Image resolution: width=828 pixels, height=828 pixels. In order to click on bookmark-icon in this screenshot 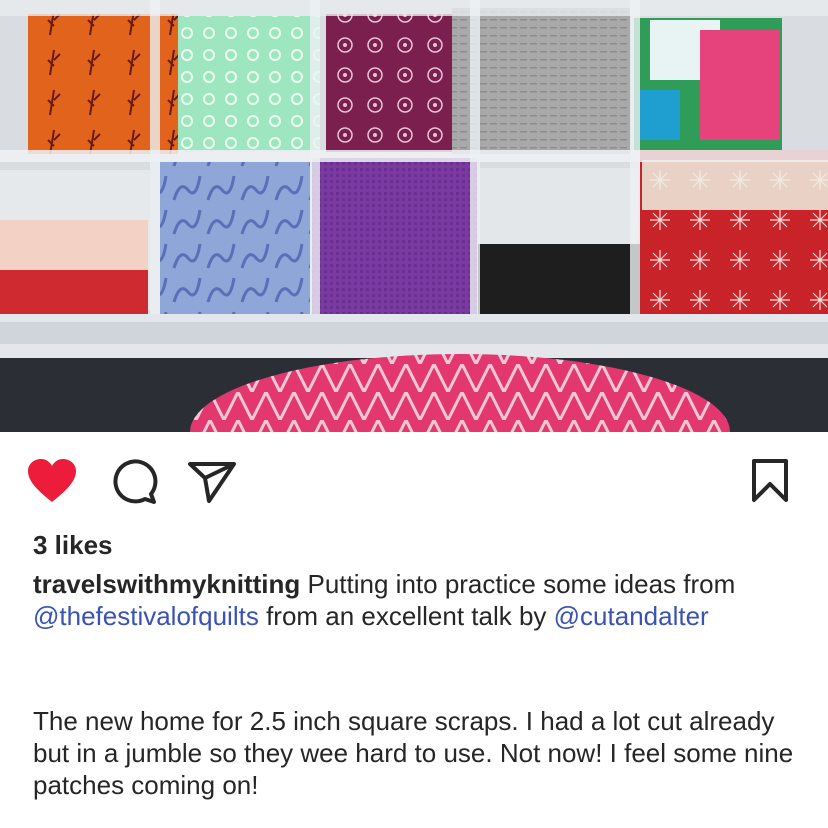, I will do `click(770, 481)`.